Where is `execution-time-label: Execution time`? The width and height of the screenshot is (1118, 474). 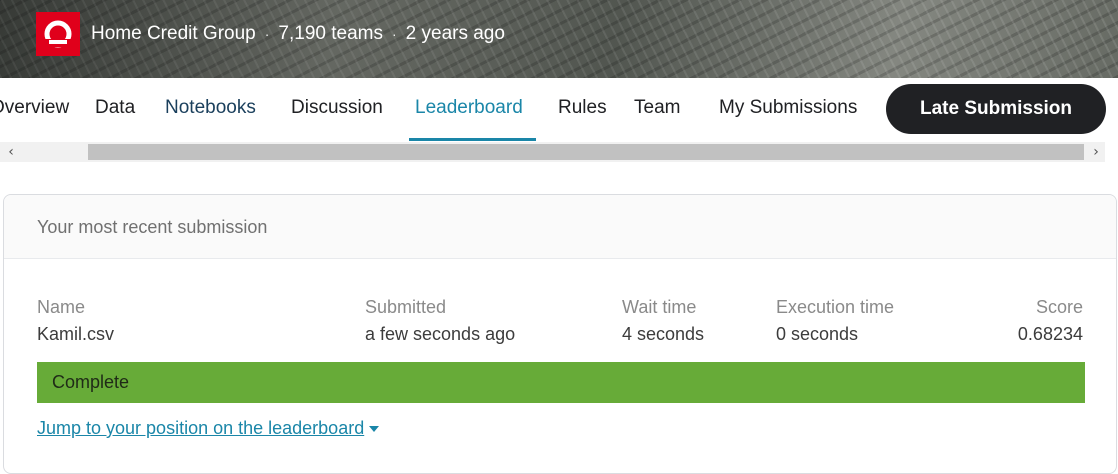
execution-time-label: Execution time is located at coordinates (835, 307).